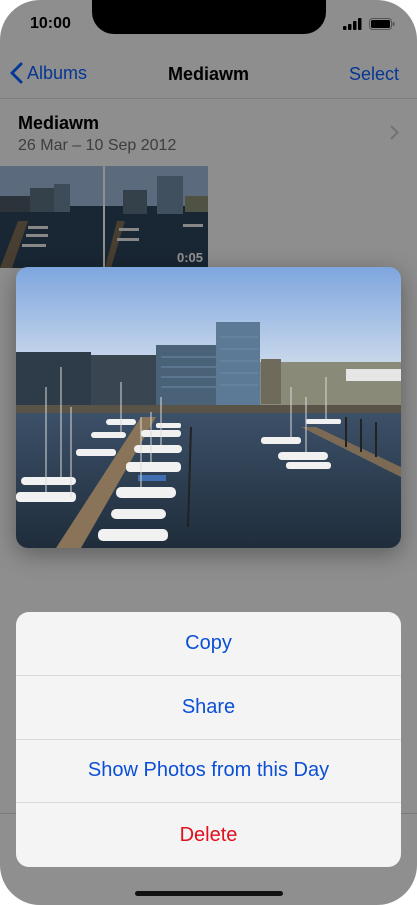 The width and height of the screenshot is (417, 905). I want to click on copy-button: Copy, so click(208, 644).